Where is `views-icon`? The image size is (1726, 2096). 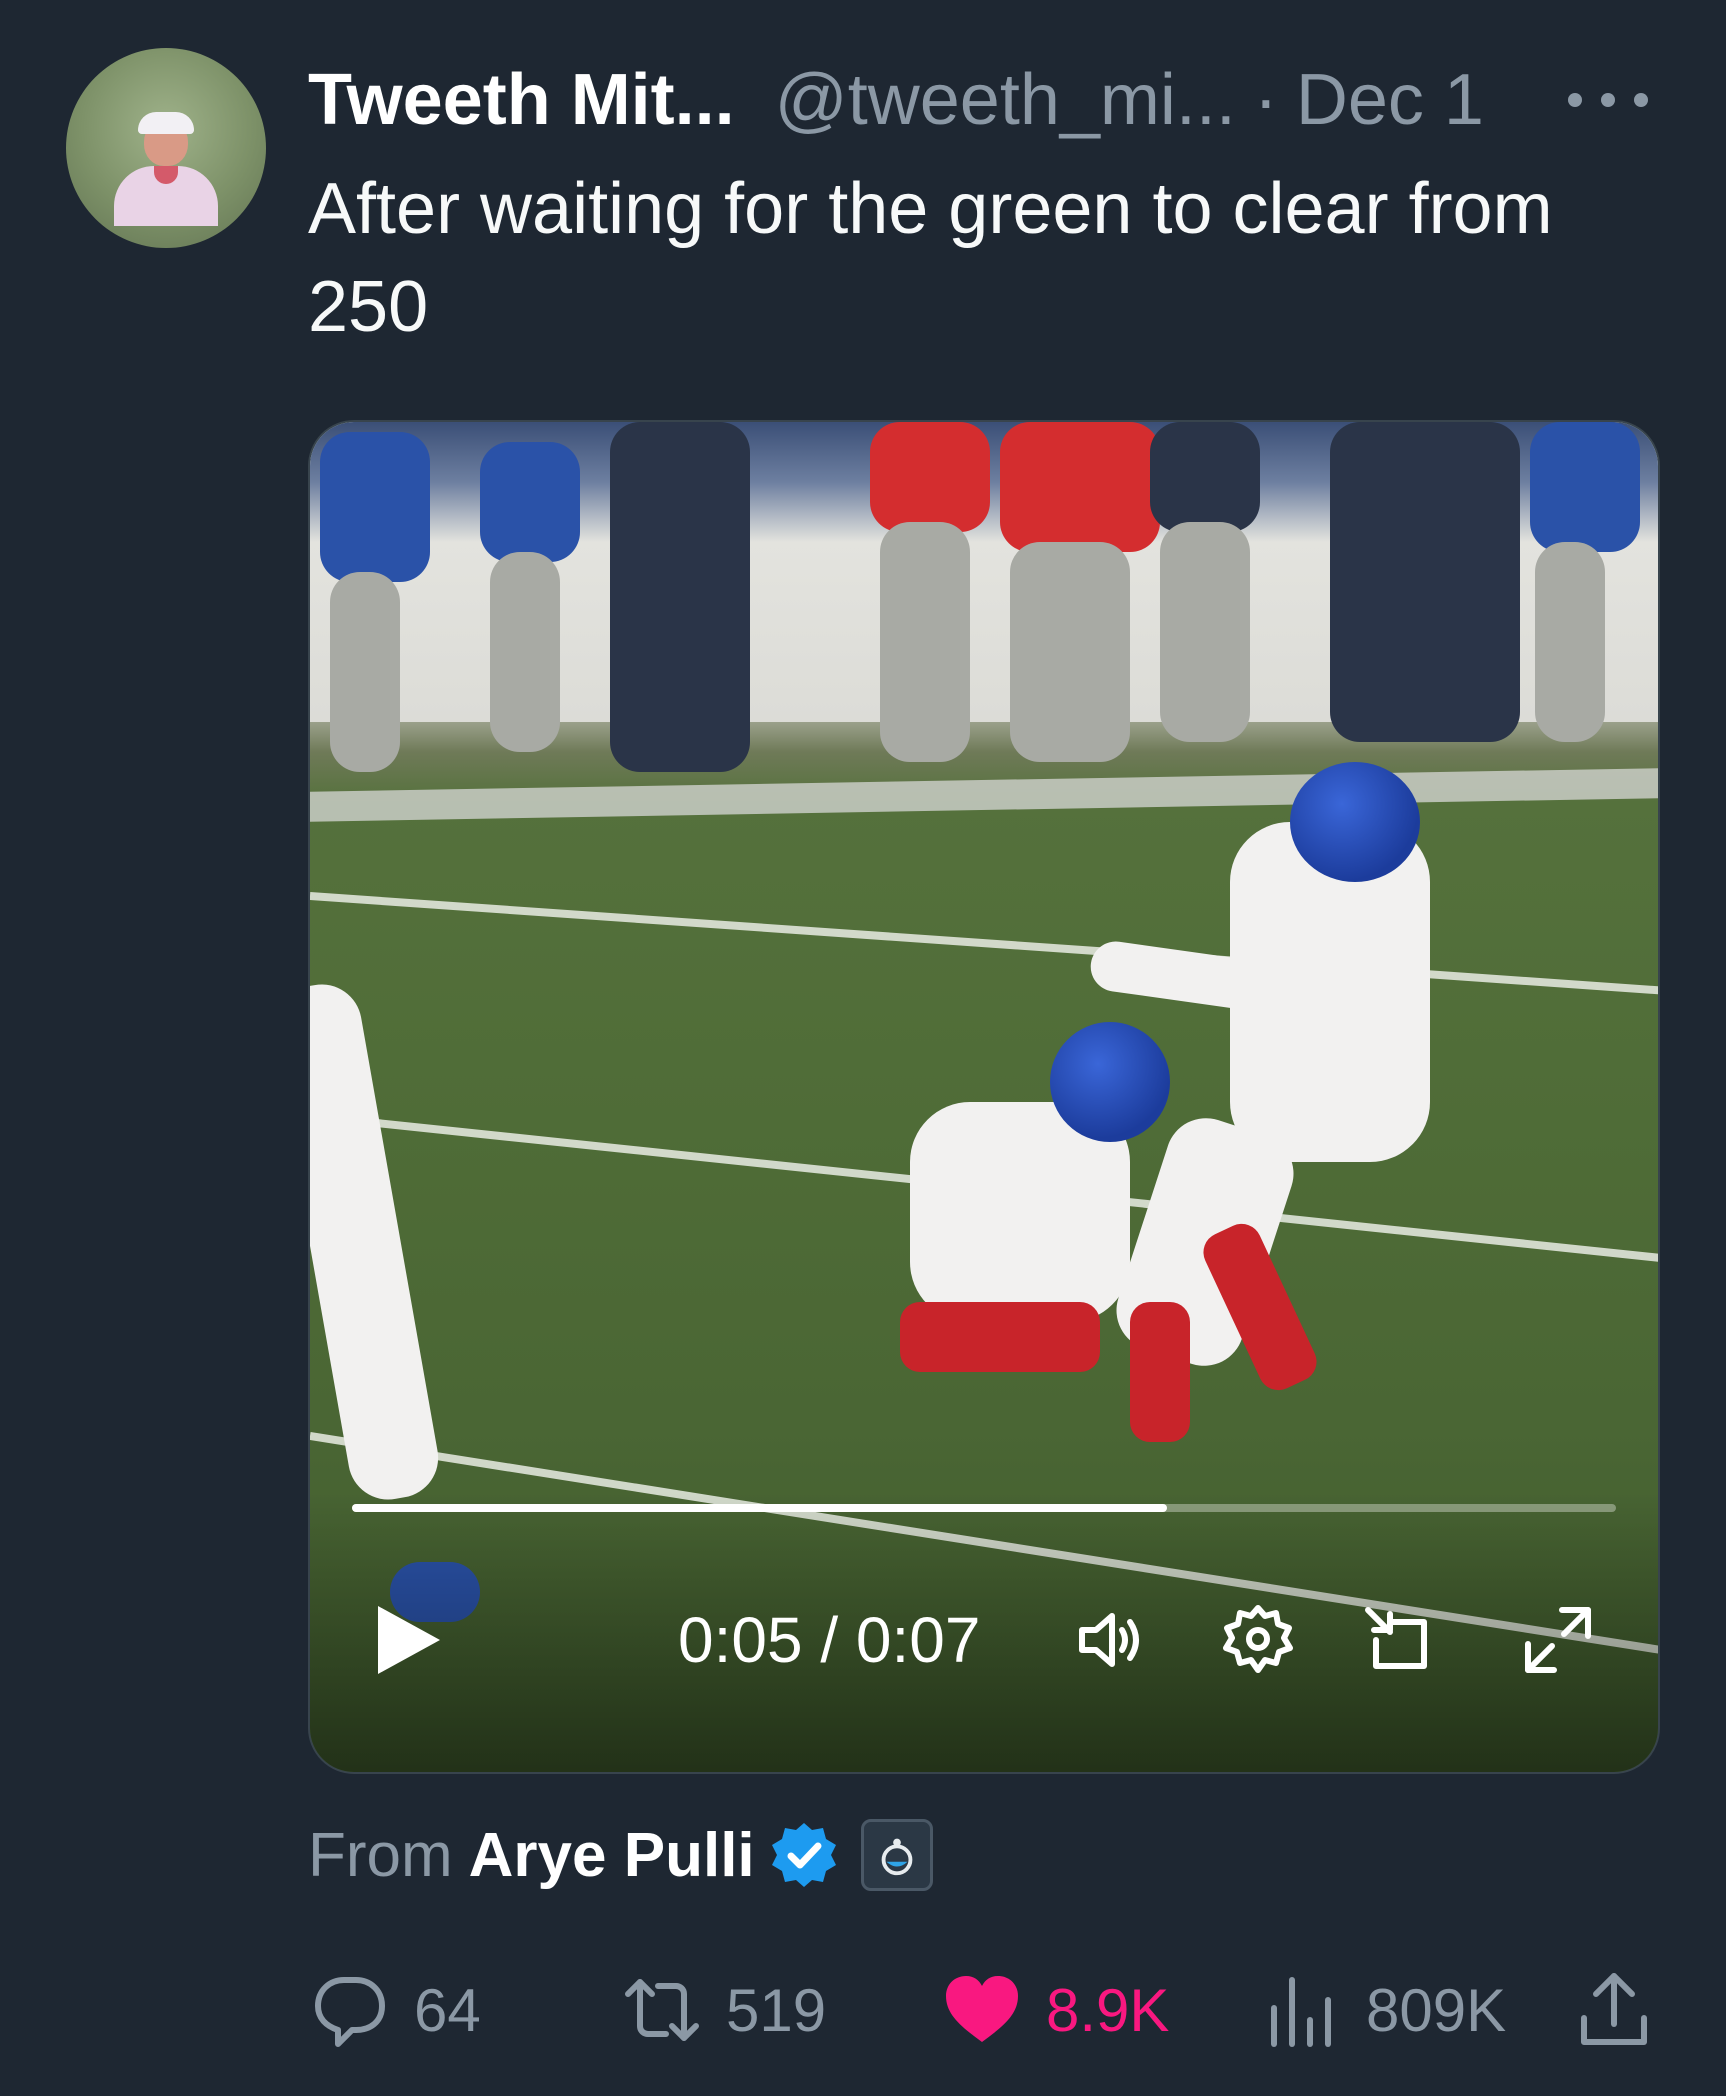
views-icon is located at coordinates (1301, 2012).